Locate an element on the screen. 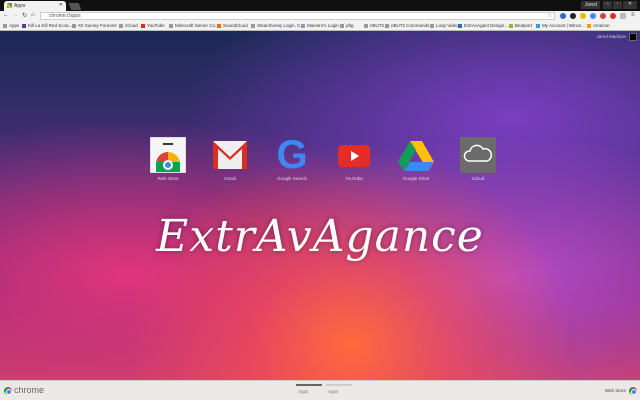 The height and width of the screenshot is (400, 640). chrome-logo-icon is located at coordinates (8, 391).